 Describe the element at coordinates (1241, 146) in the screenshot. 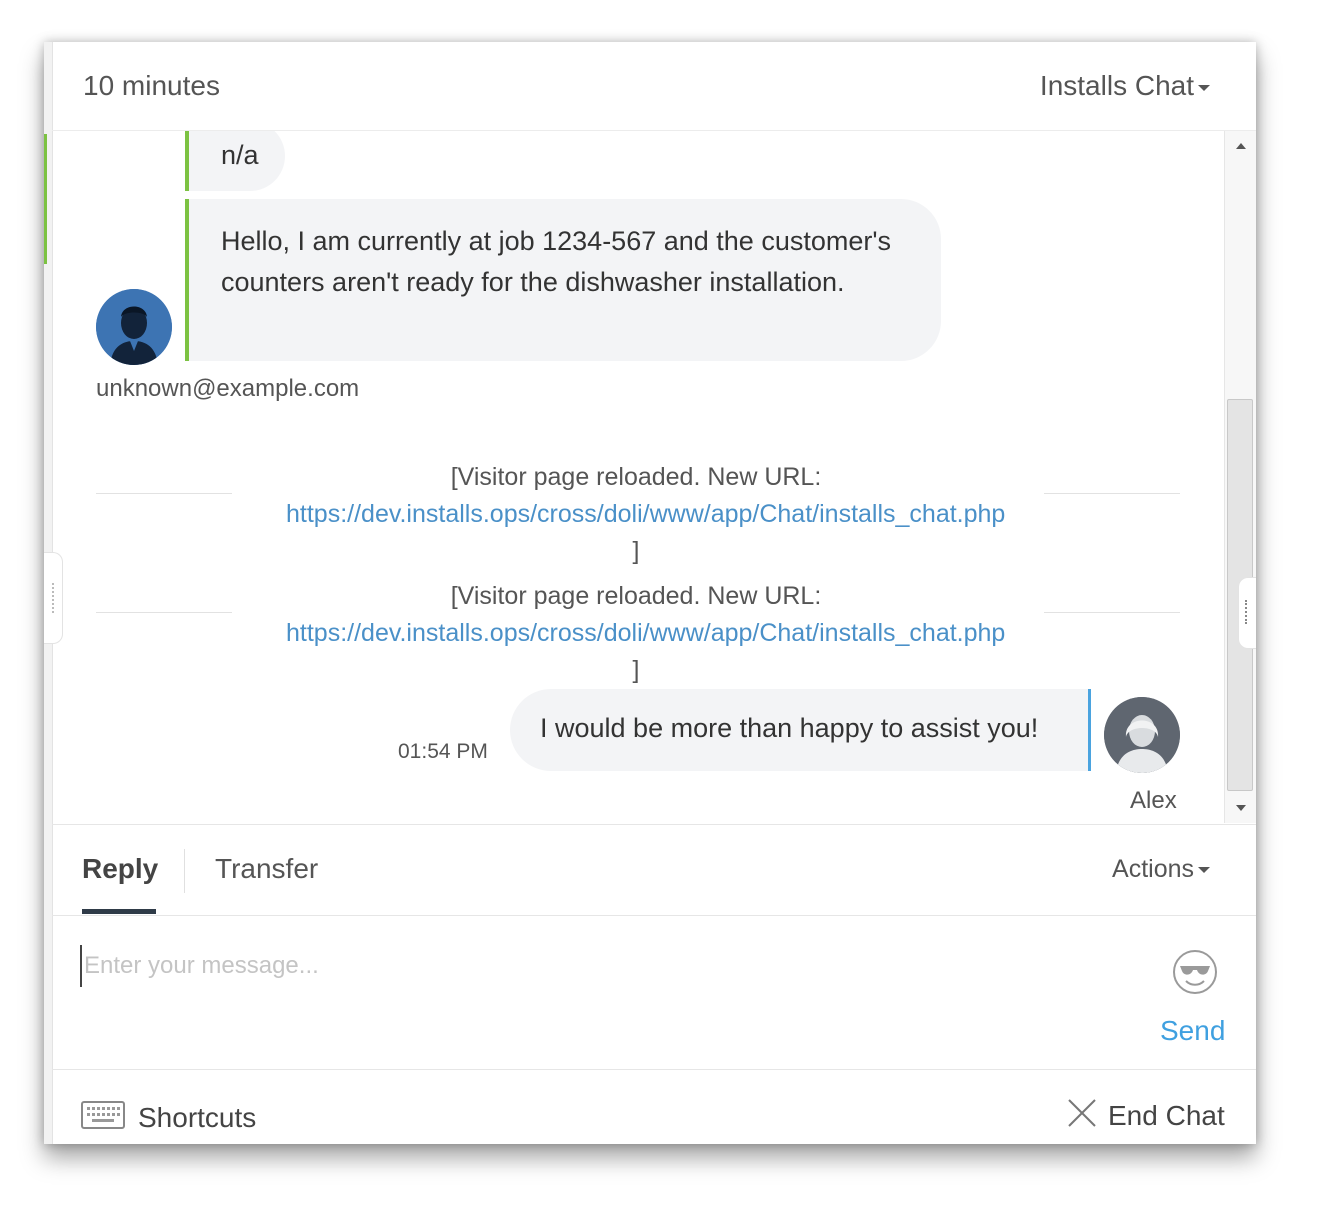

I see `scroll-up-icon` at that location.